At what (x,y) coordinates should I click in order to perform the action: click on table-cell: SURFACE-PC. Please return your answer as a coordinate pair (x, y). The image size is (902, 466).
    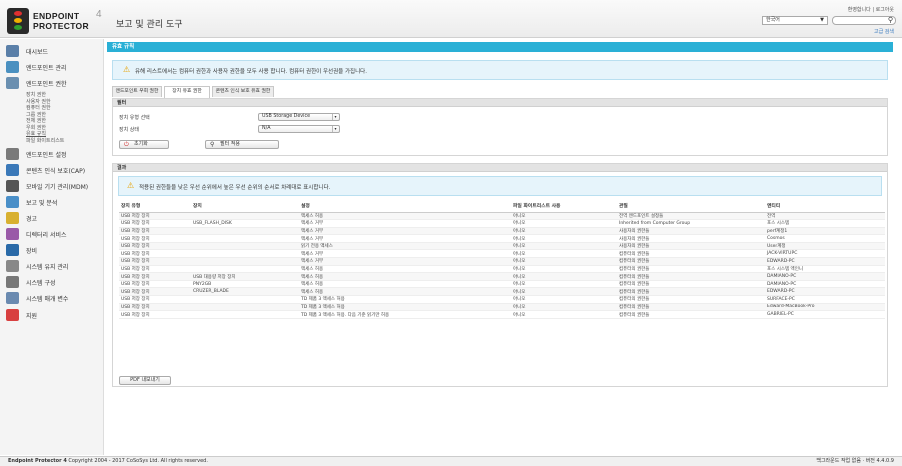
    Looking at the image, I should click on (825, 299).